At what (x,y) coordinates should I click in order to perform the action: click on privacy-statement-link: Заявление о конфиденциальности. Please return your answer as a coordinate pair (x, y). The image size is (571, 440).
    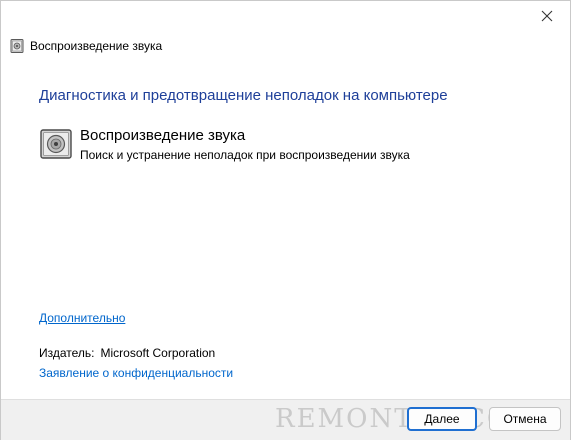
    Looking at the image, I should click on (136, 373).